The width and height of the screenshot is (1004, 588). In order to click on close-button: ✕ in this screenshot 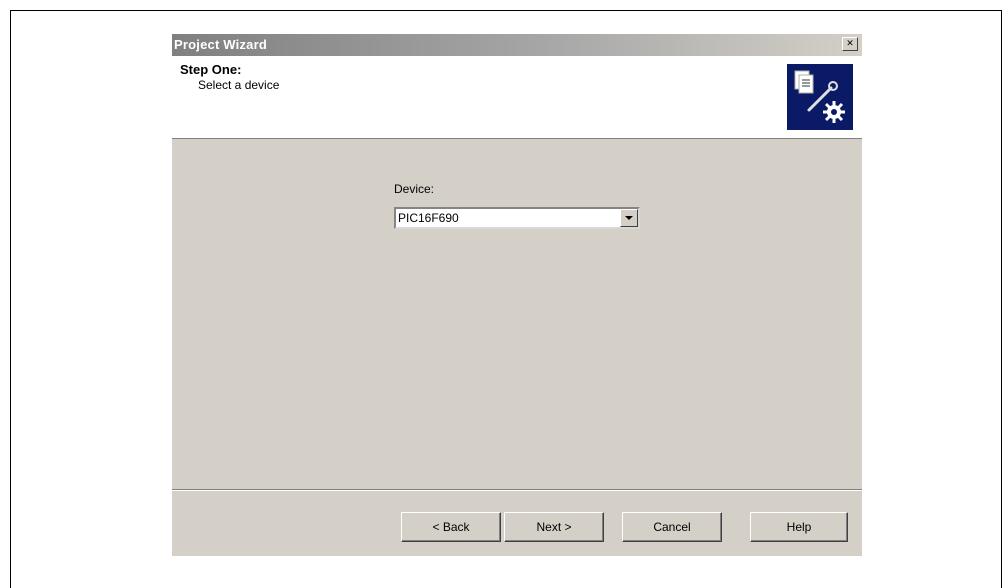, I will do `click(850, 44)`.